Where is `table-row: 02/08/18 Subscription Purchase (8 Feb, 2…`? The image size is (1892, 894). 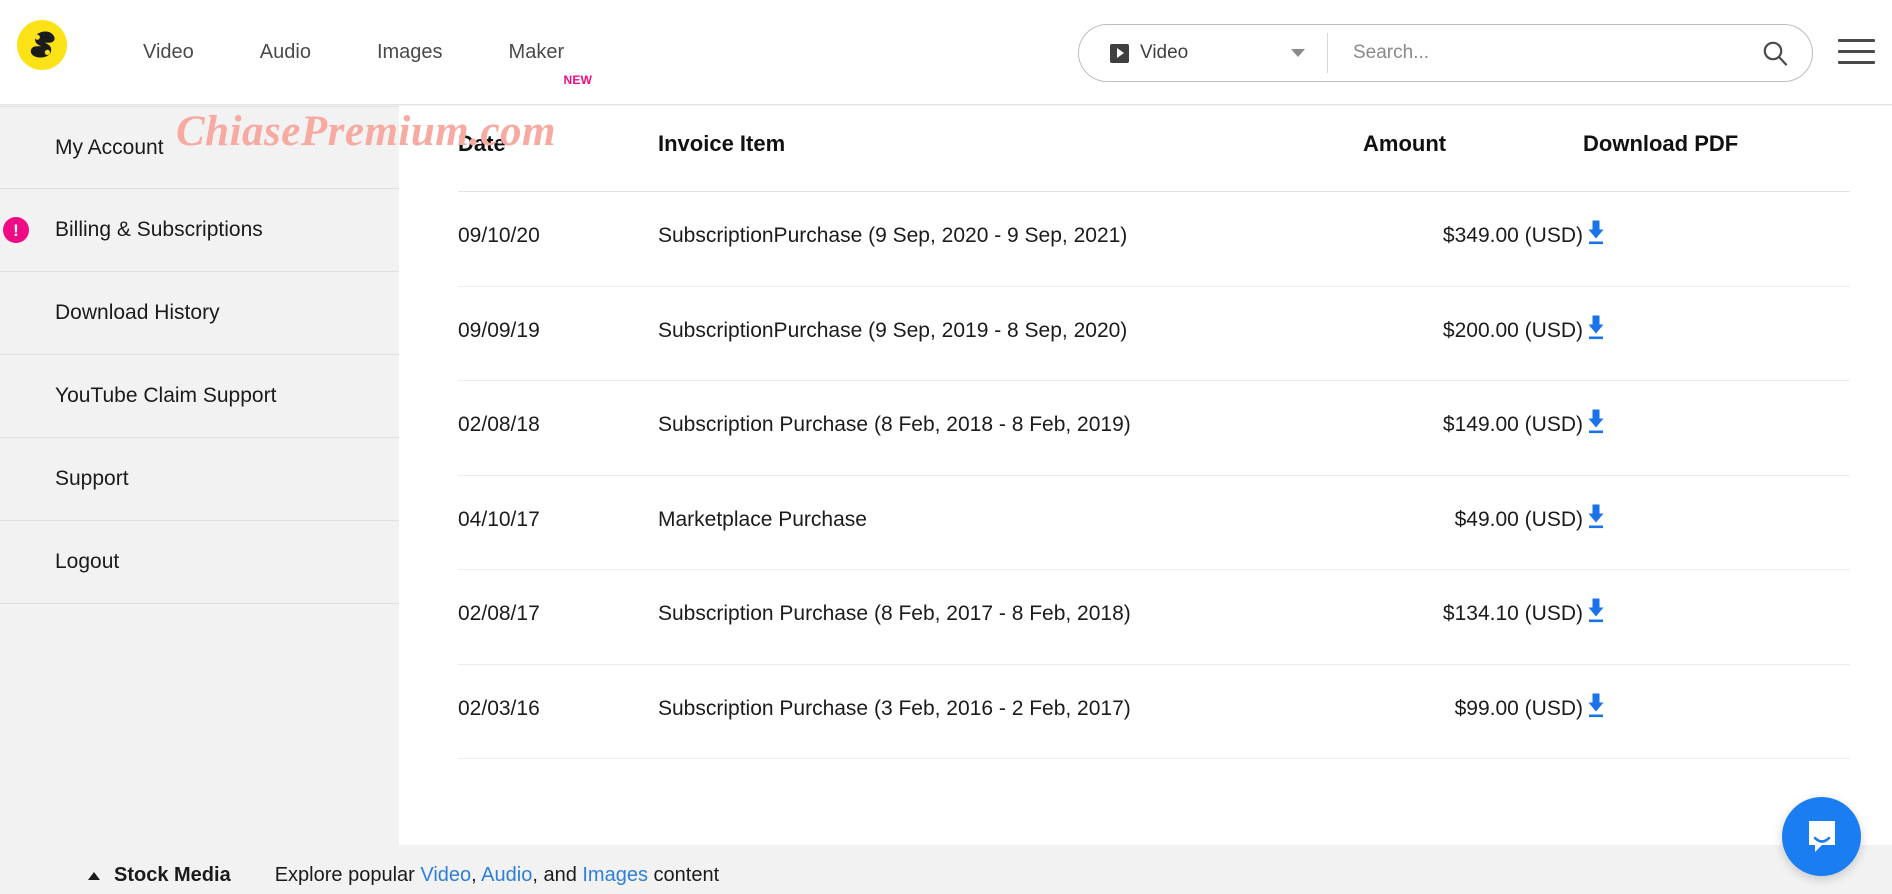 table-row: 02/08/18 Subscription Purchase (8 Feb, 2… is located at coordinates (1154, 428).